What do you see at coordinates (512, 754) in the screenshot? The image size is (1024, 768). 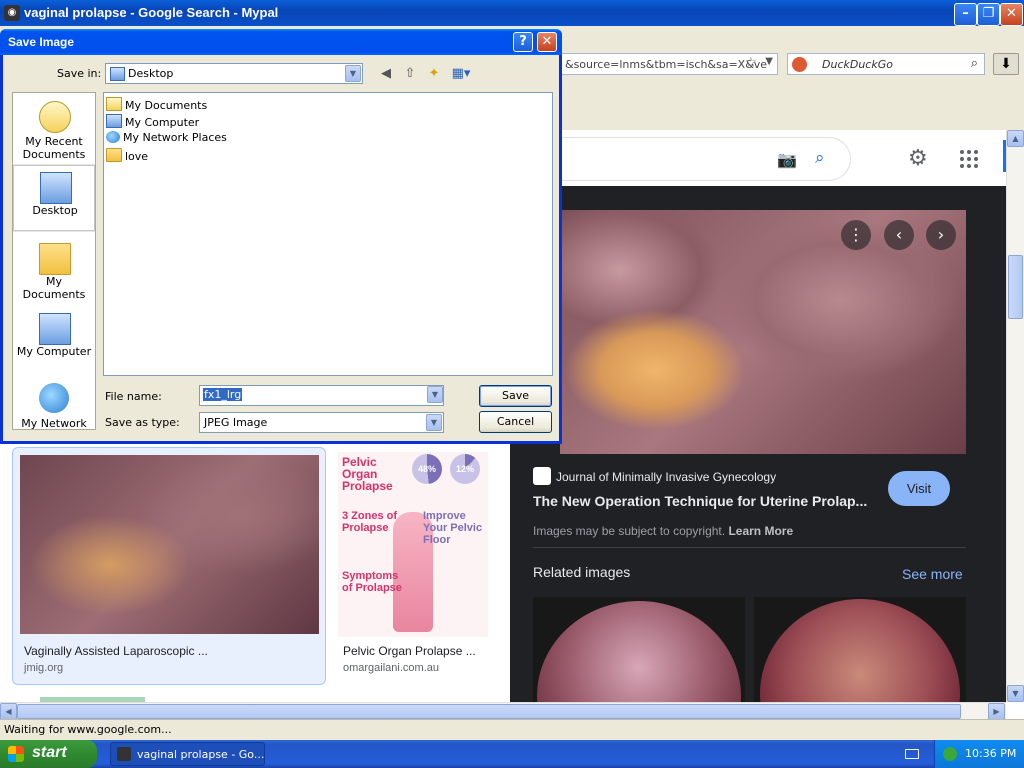 I see `taskbar: start vaginal prolapse - Go... 10:36 PM` at bounding box center [512, 754].